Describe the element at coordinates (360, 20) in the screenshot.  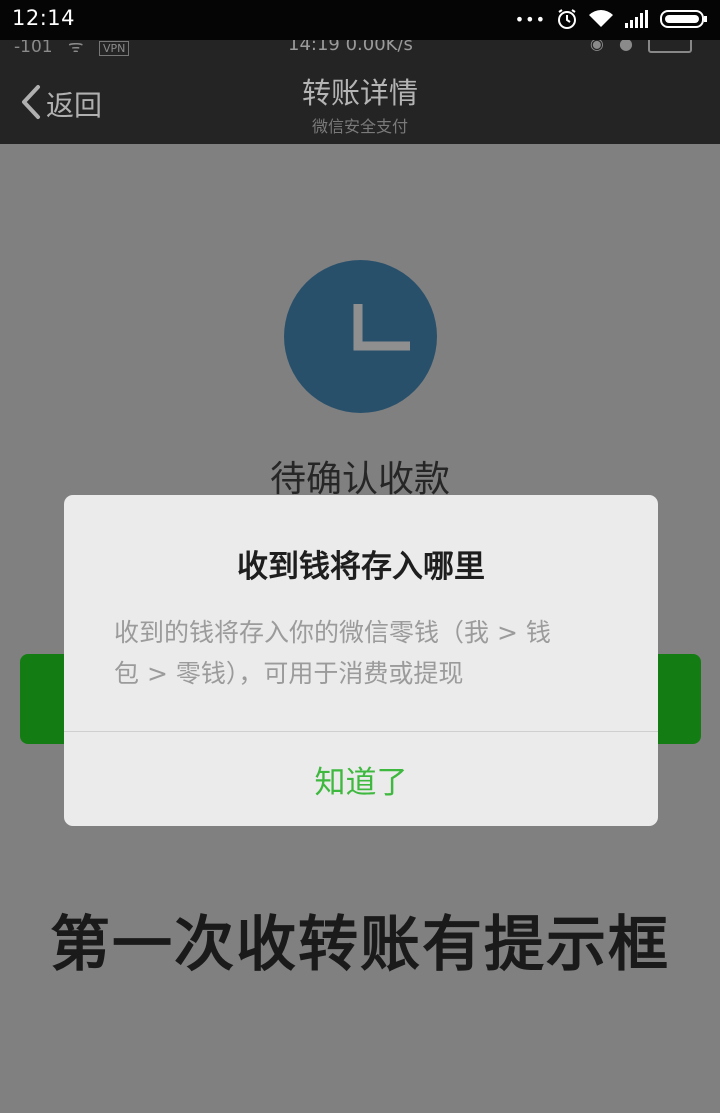
I see `system-status-bar: 12:14 •••` at that location.